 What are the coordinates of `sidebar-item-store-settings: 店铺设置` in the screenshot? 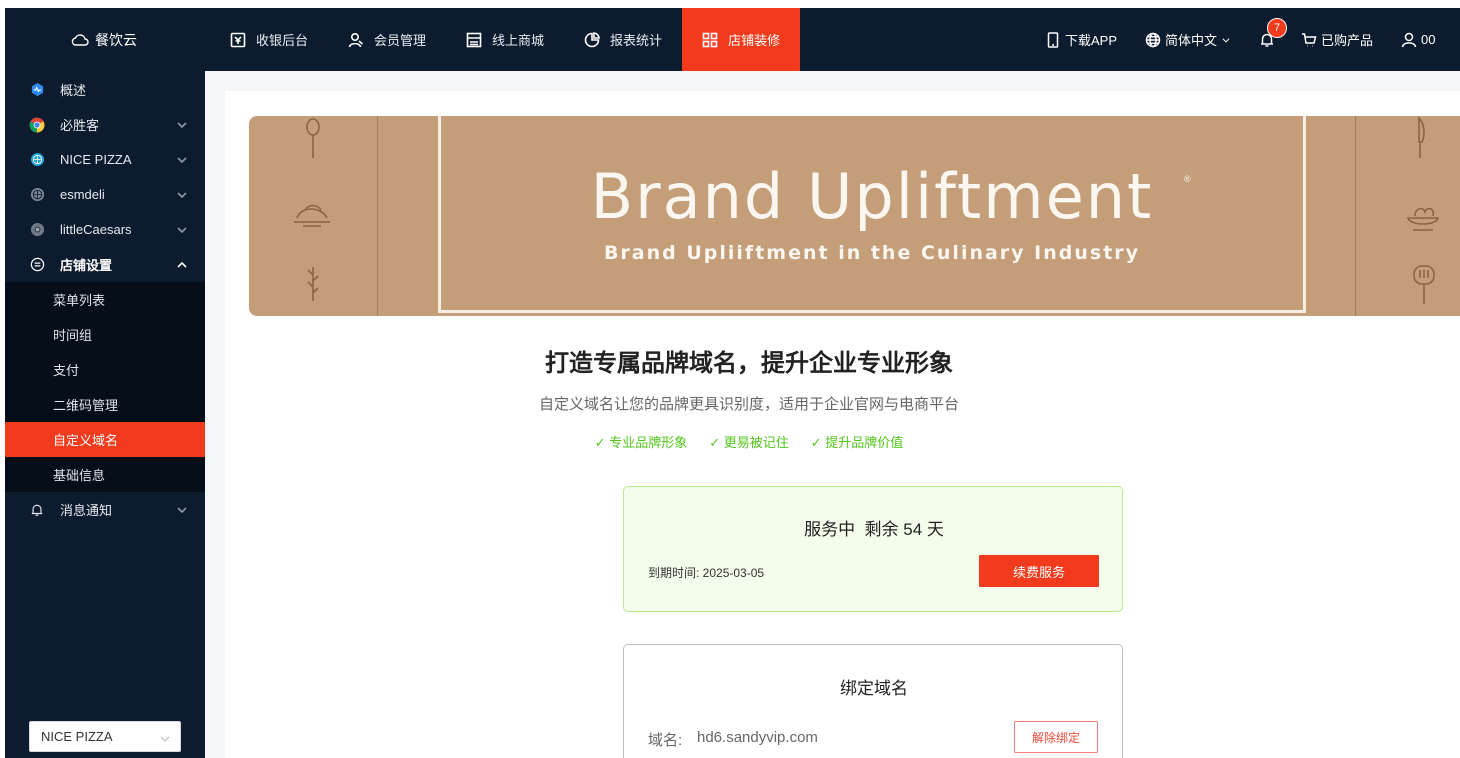 It's located at (105, 264).